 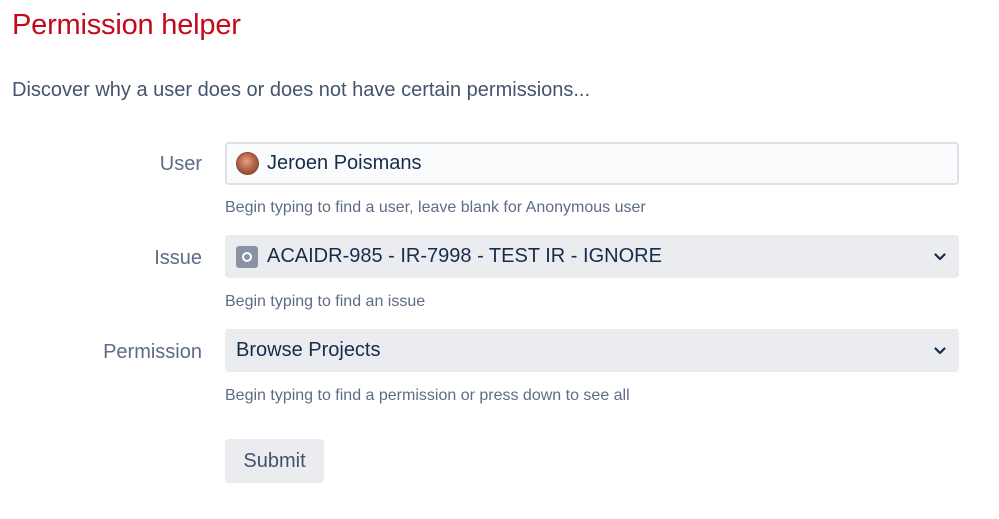 I want to click on issue-help-text: Begin typing to find an issue, so click(x=325, y=301).